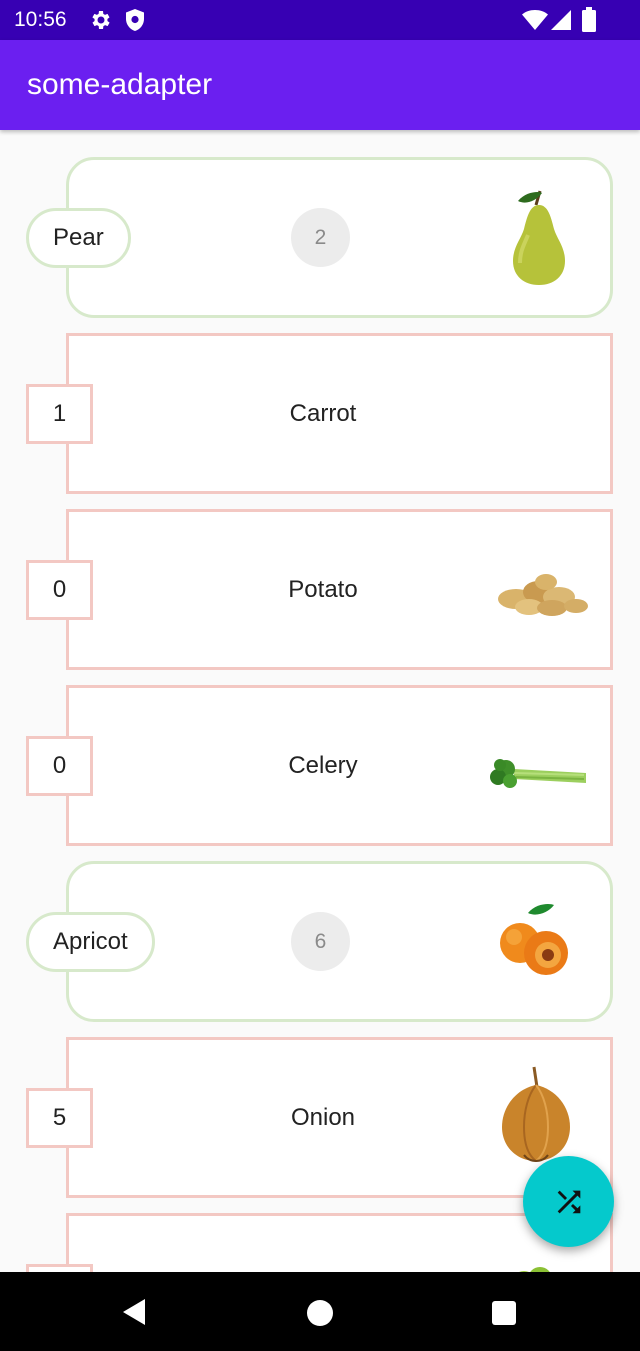  Describe the element at coordinates (536, 1114) in the screenshot. I see `onion-image` at that location.